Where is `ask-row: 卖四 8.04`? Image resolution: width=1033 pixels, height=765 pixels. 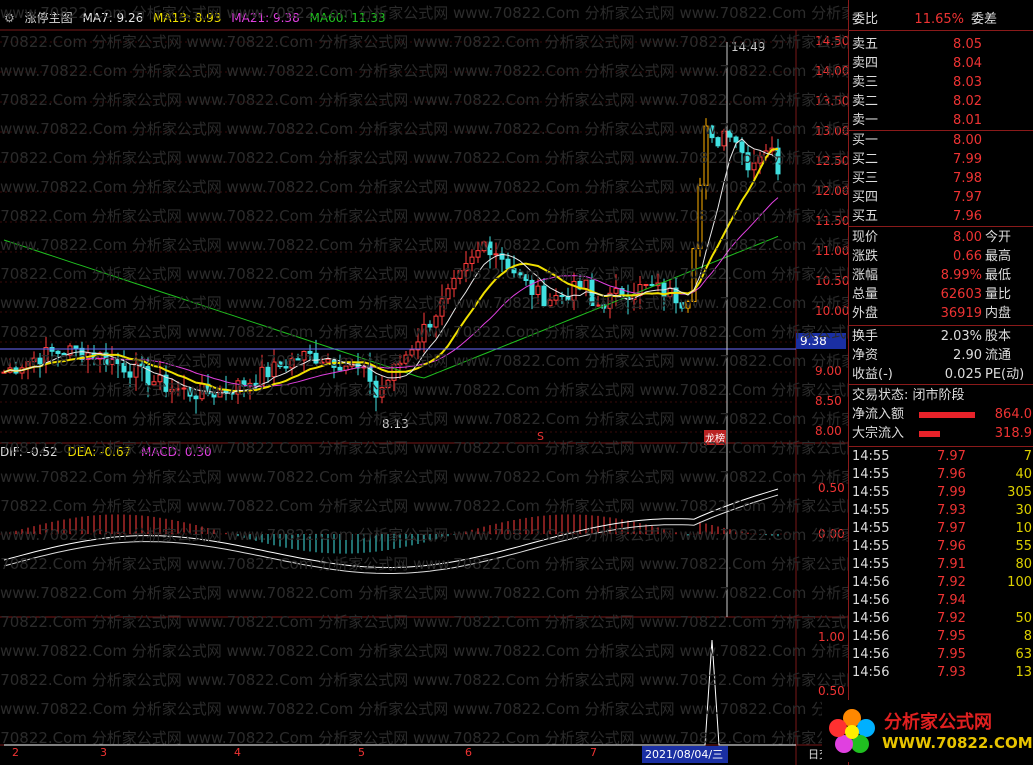
ask-row: 卖四 8.04 is located at coordinates (941, 63).